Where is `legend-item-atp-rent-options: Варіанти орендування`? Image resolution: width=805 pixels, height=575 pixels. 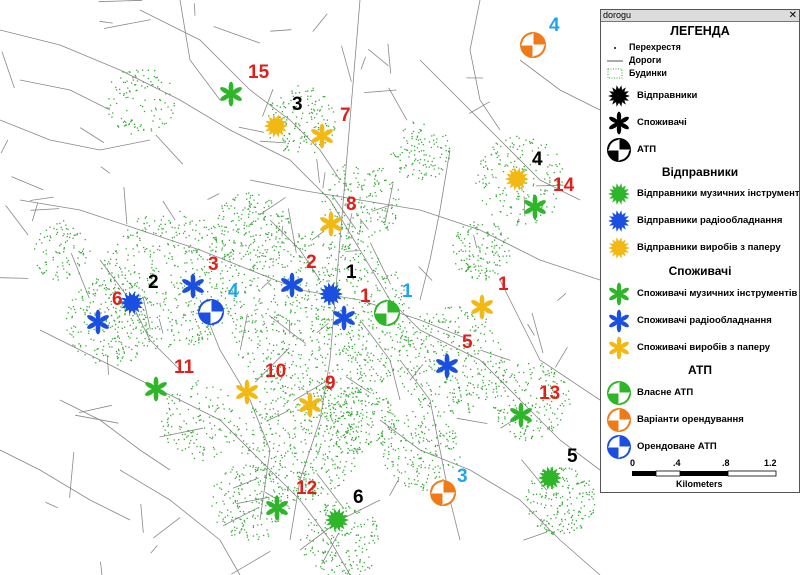 legend-item-atp-rent-options: Варіанти орендування is located at coordinates (702, 420).